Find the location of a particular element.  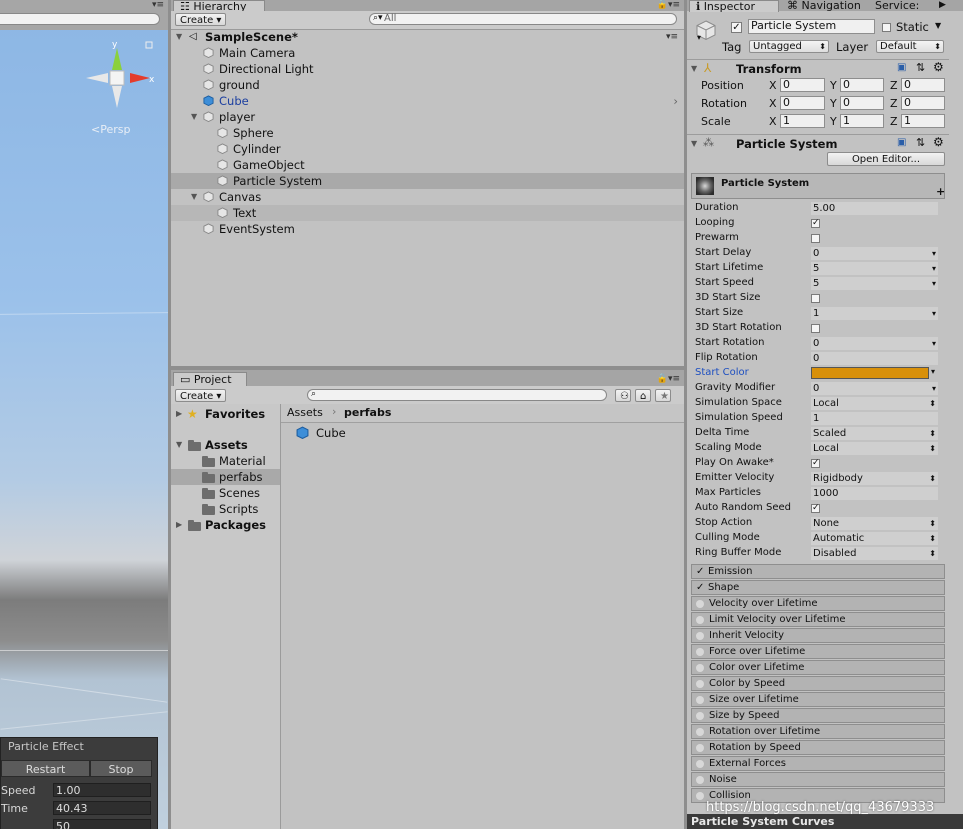

start-delay-field: 0 is located at coordinates (874, 253).